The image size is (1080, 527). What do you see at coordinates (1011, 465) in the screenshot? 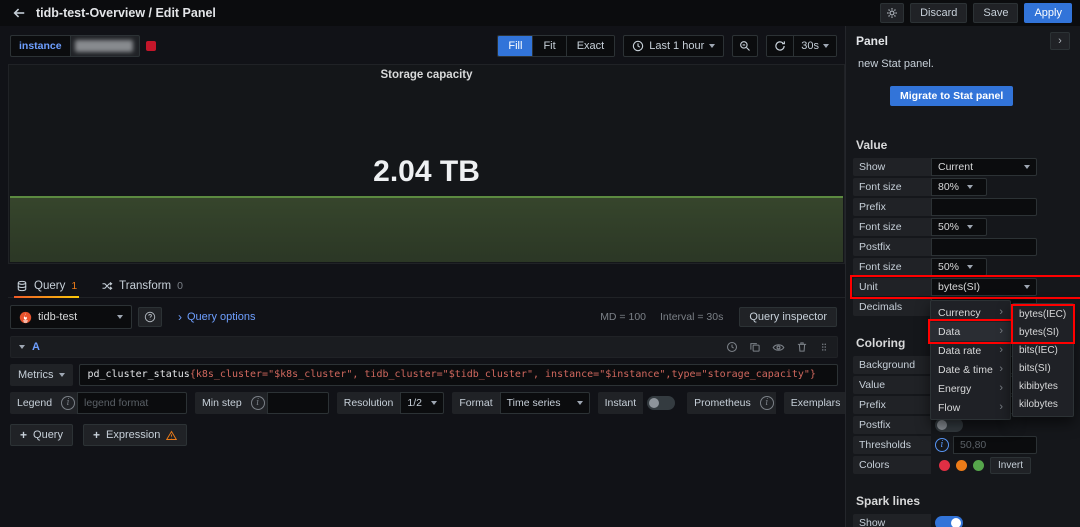
I see `invert-colors-button: Invert` at bounding box center [1011, 465].